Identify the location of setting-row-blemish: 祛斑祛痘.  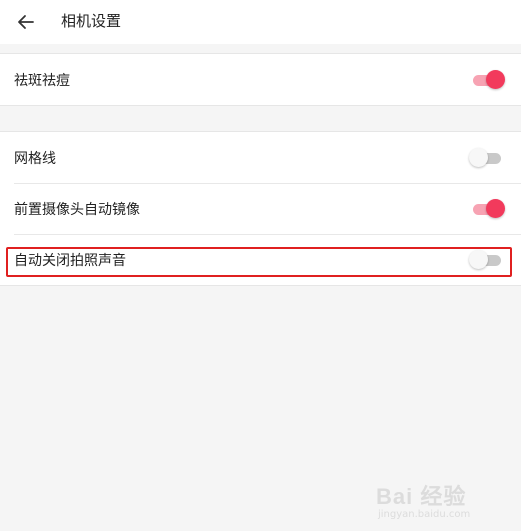
(260, 79).